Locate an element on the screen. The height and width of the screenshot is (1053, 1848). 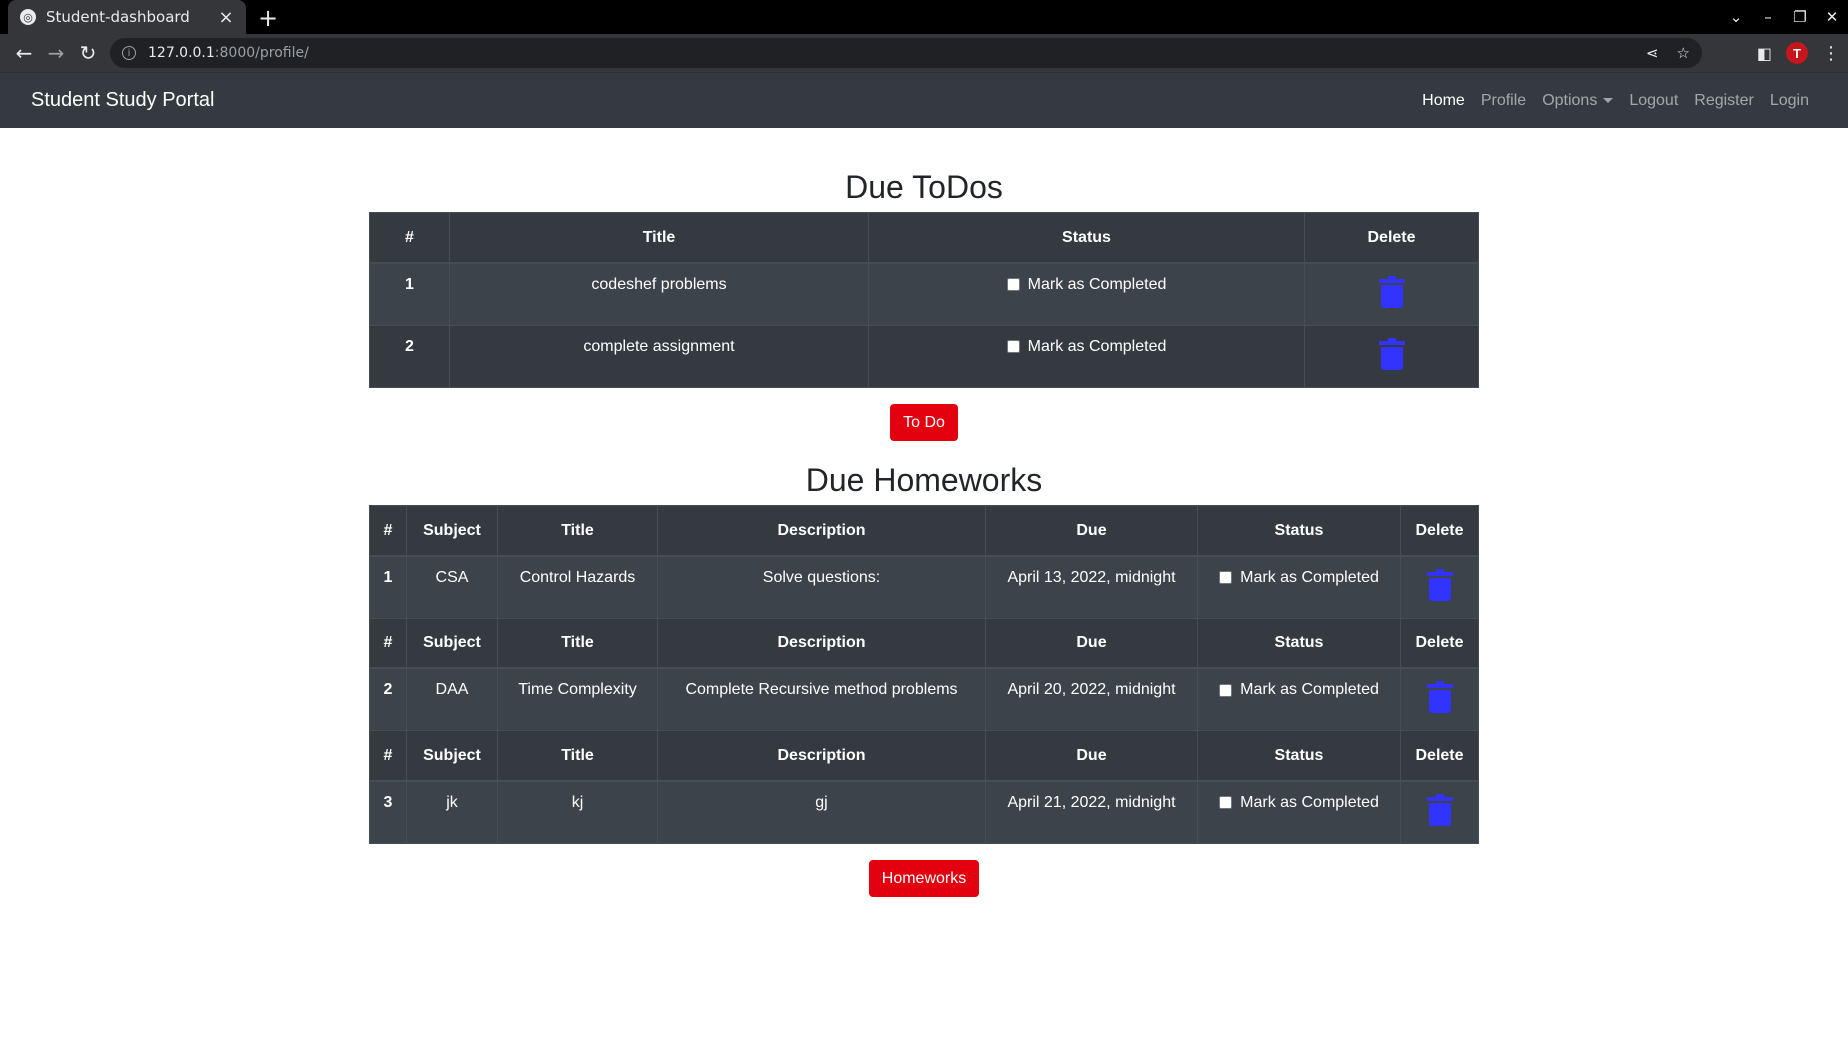
todo-row: 2 complete assignment Mark as Completed is located at coordinates (924, 356).